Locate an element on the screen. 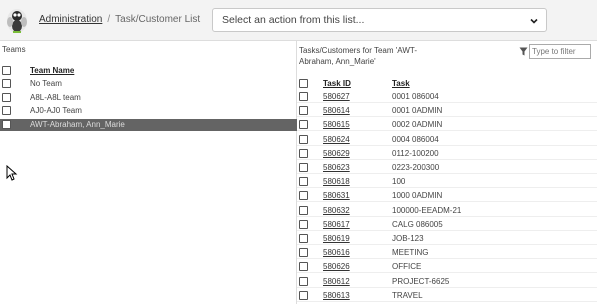  task-row: 580618 100 is located at coordinates (447, 182).